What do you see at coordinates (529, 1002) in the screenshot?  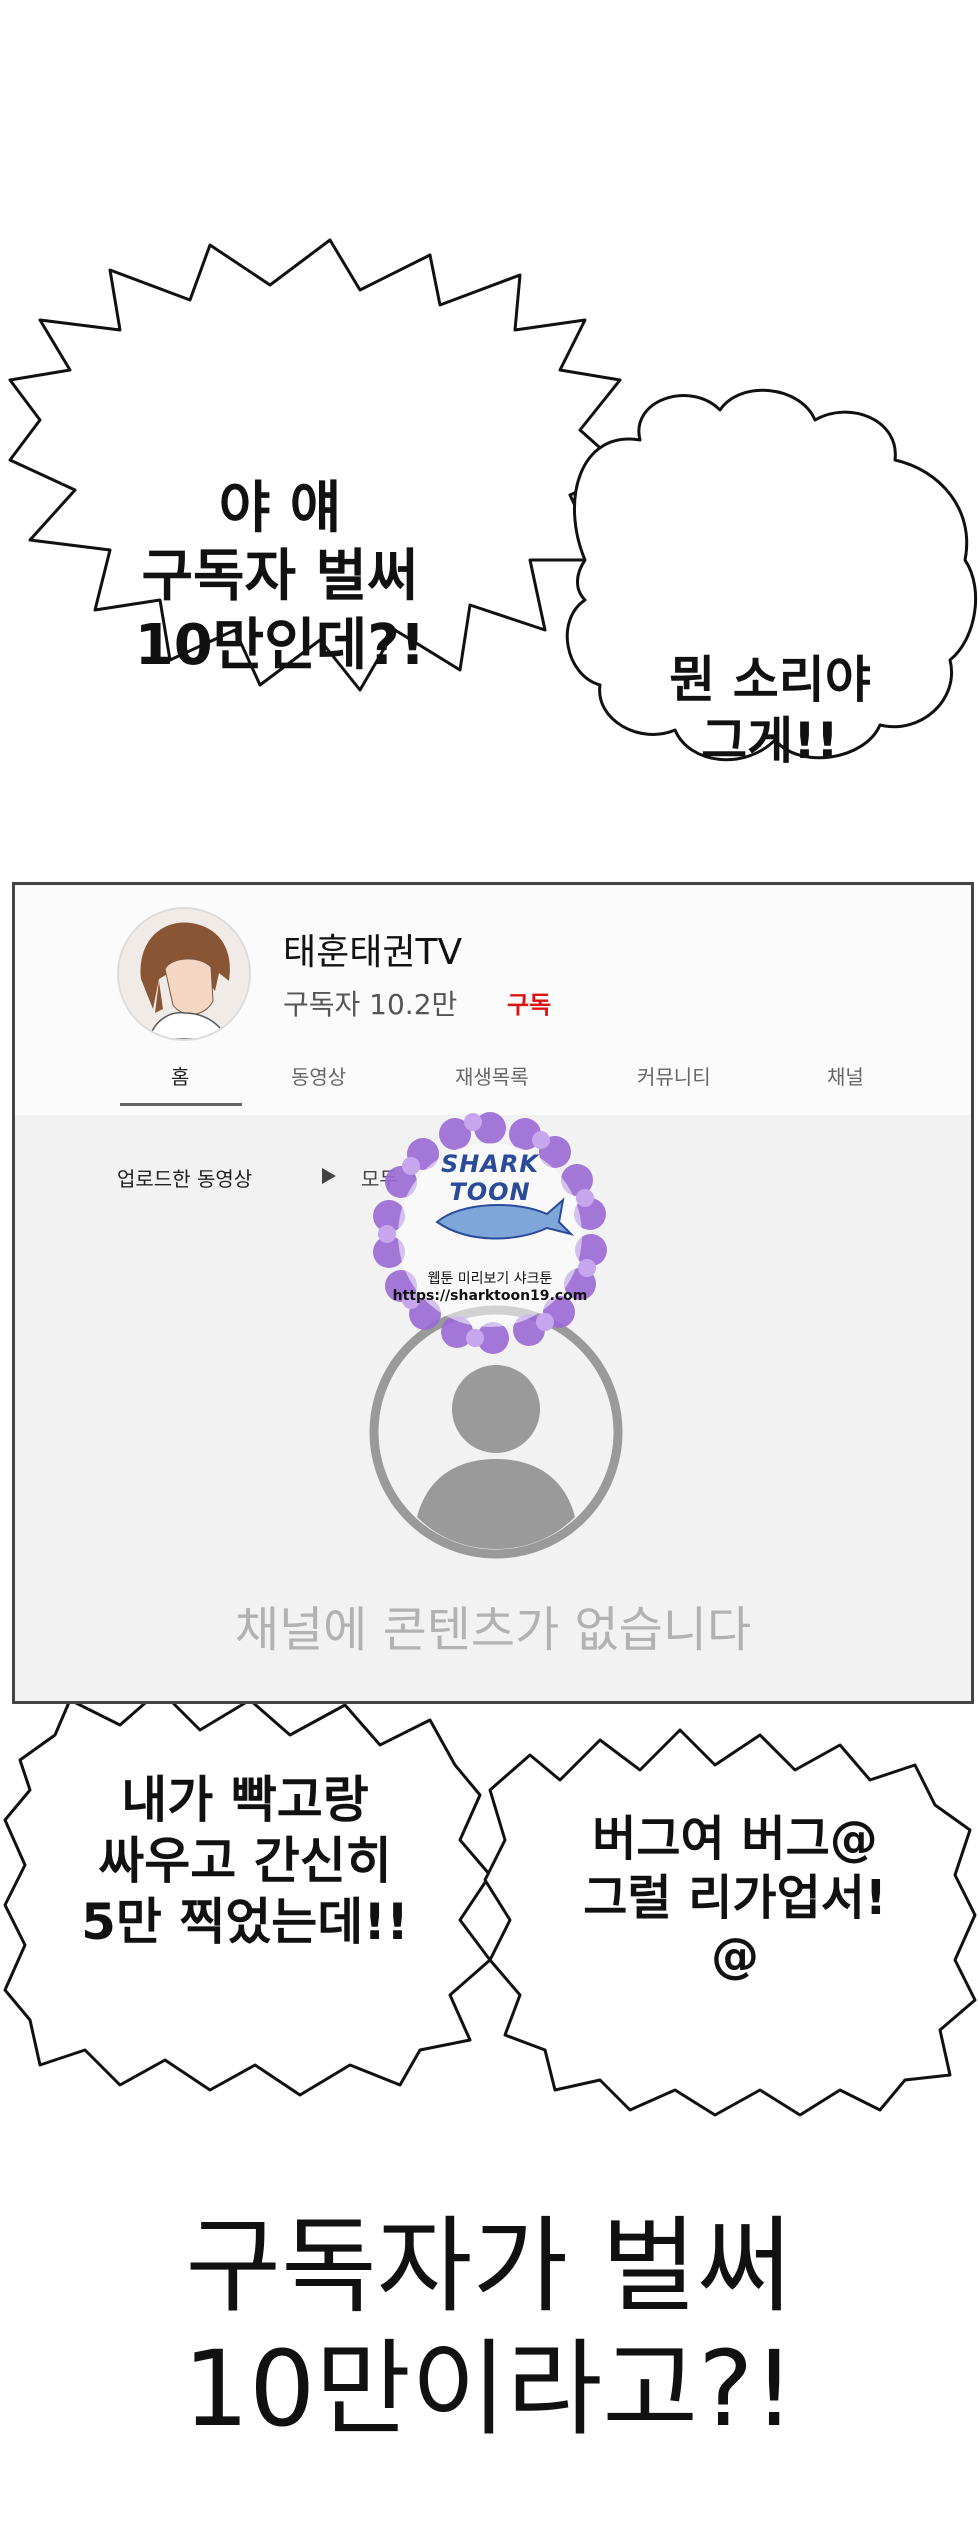 I see `subscribe-button: 구독` at bounding box center [529, 1002].